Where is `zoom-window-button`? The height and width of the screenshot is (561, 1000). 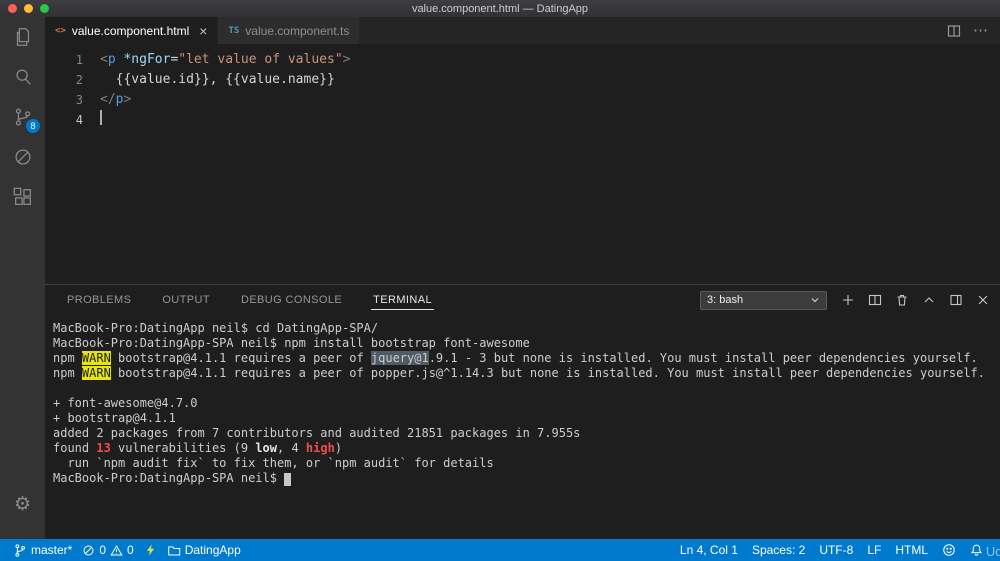 zoom-window-button is located at coordinates (44, 8).